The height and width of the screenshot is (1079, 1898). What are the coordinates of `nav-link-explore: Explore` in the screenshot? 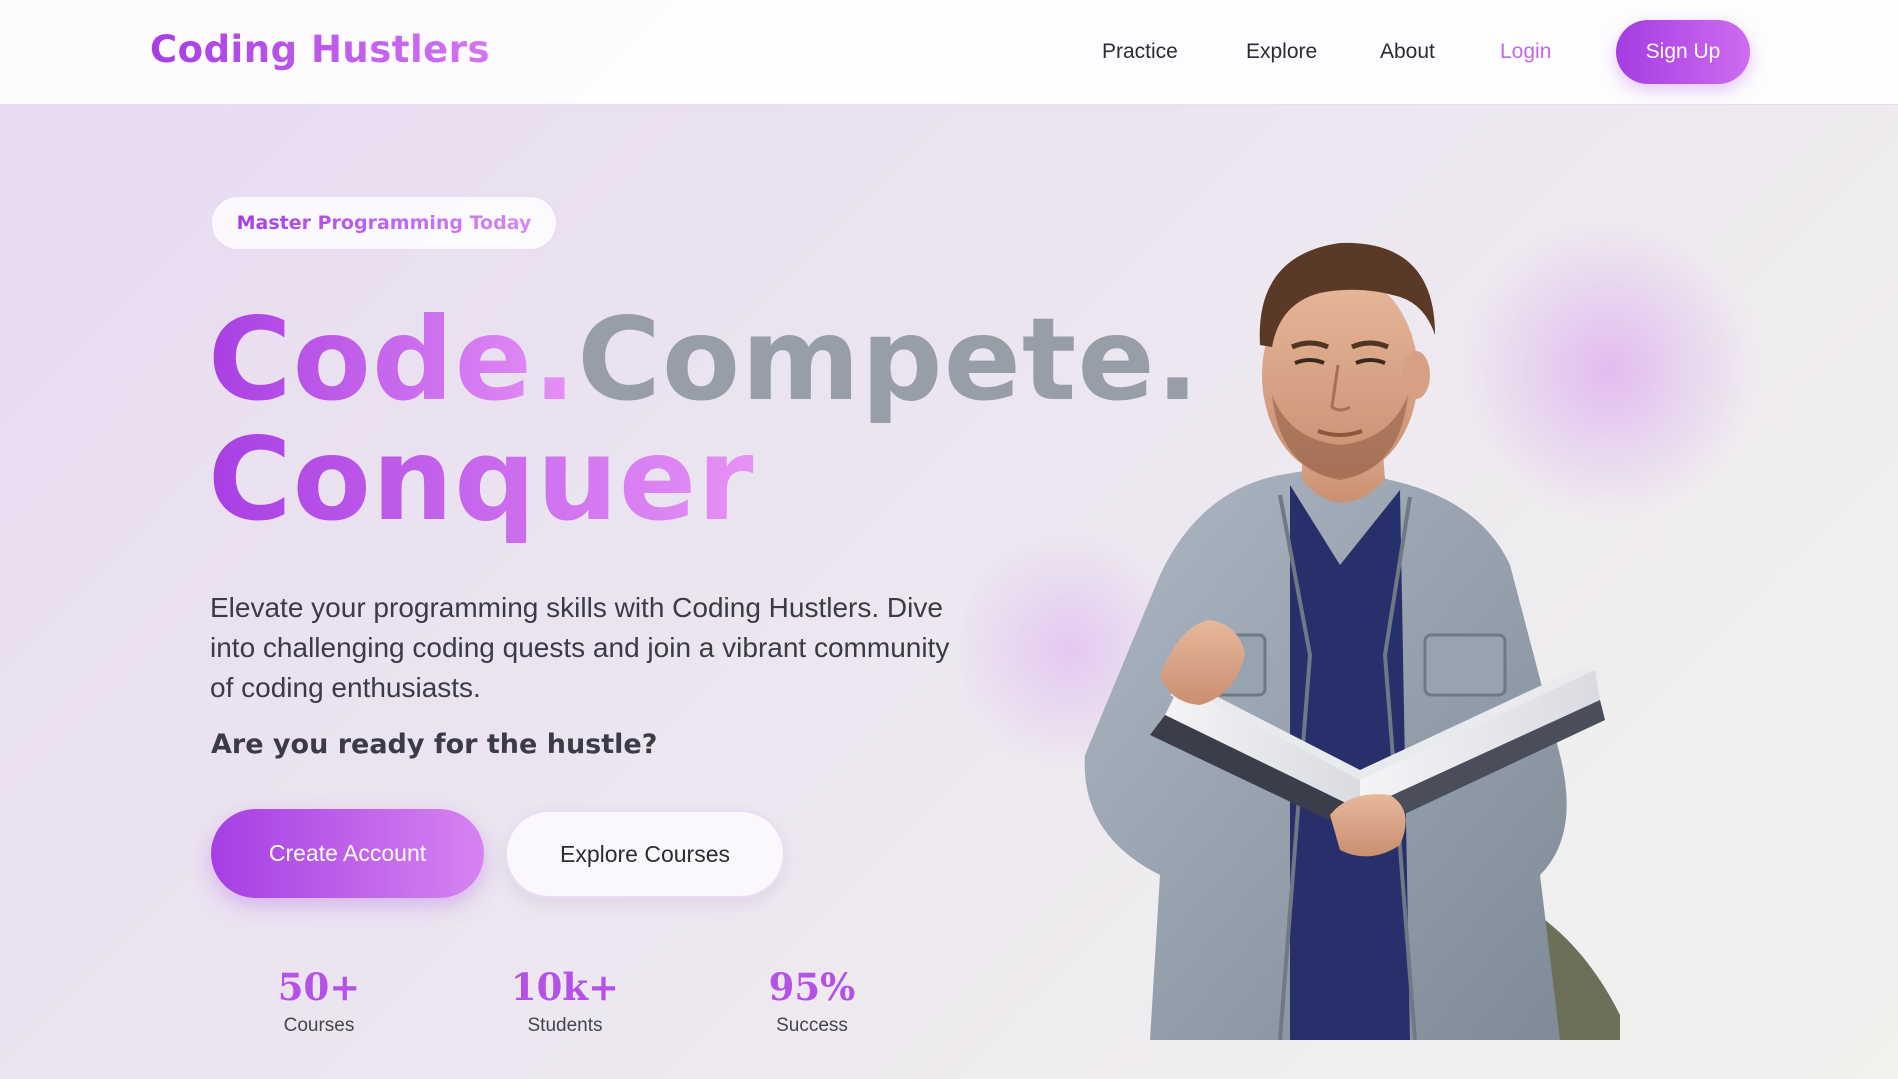 It's located at (1281, 52).